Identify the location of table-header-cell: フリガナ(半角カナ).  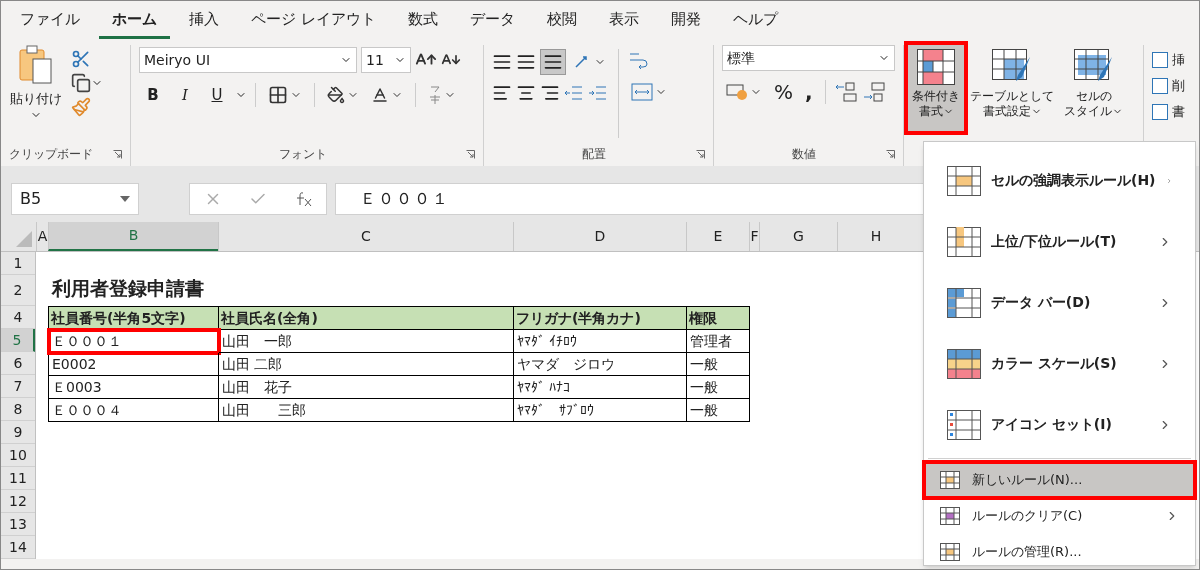
(600, 318).